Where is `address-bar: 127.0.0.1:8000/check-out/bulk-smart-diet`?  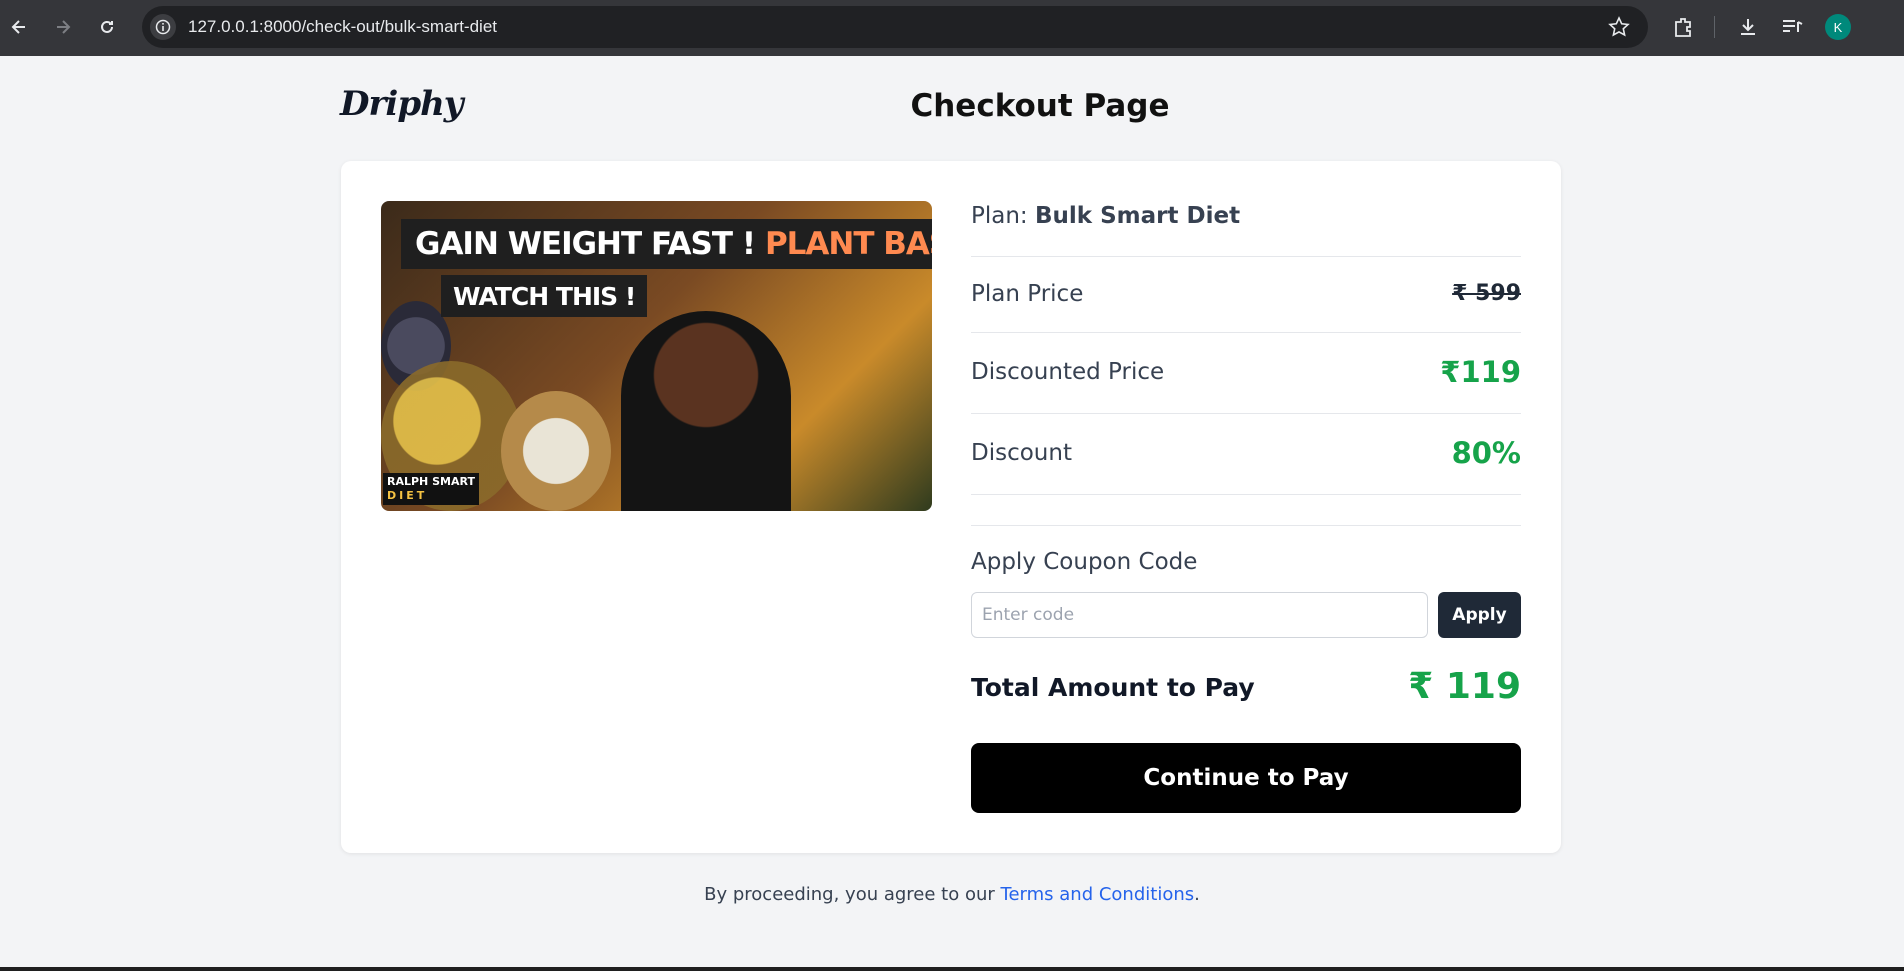
address-bar: 127.0.0.1:8000/check-out/bulk-smart-diet is located at coordinates (895, 27).